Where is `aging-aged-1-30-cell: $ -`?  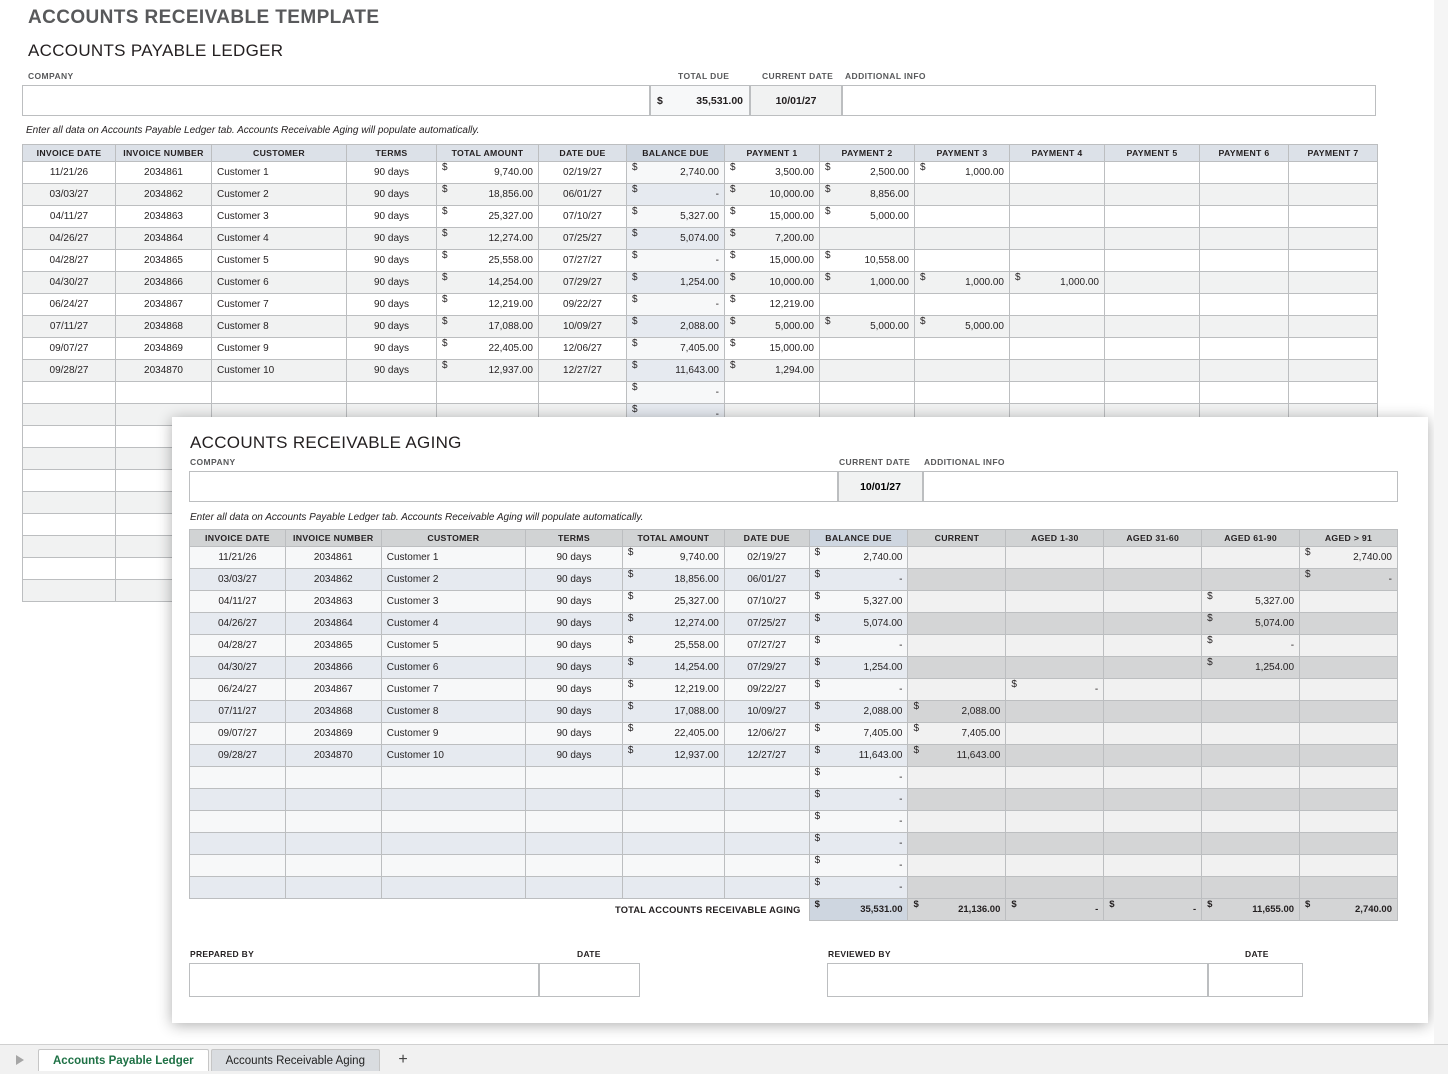
aging-aged-1-30-cell: $ - is located at coordinates (1055, 689).